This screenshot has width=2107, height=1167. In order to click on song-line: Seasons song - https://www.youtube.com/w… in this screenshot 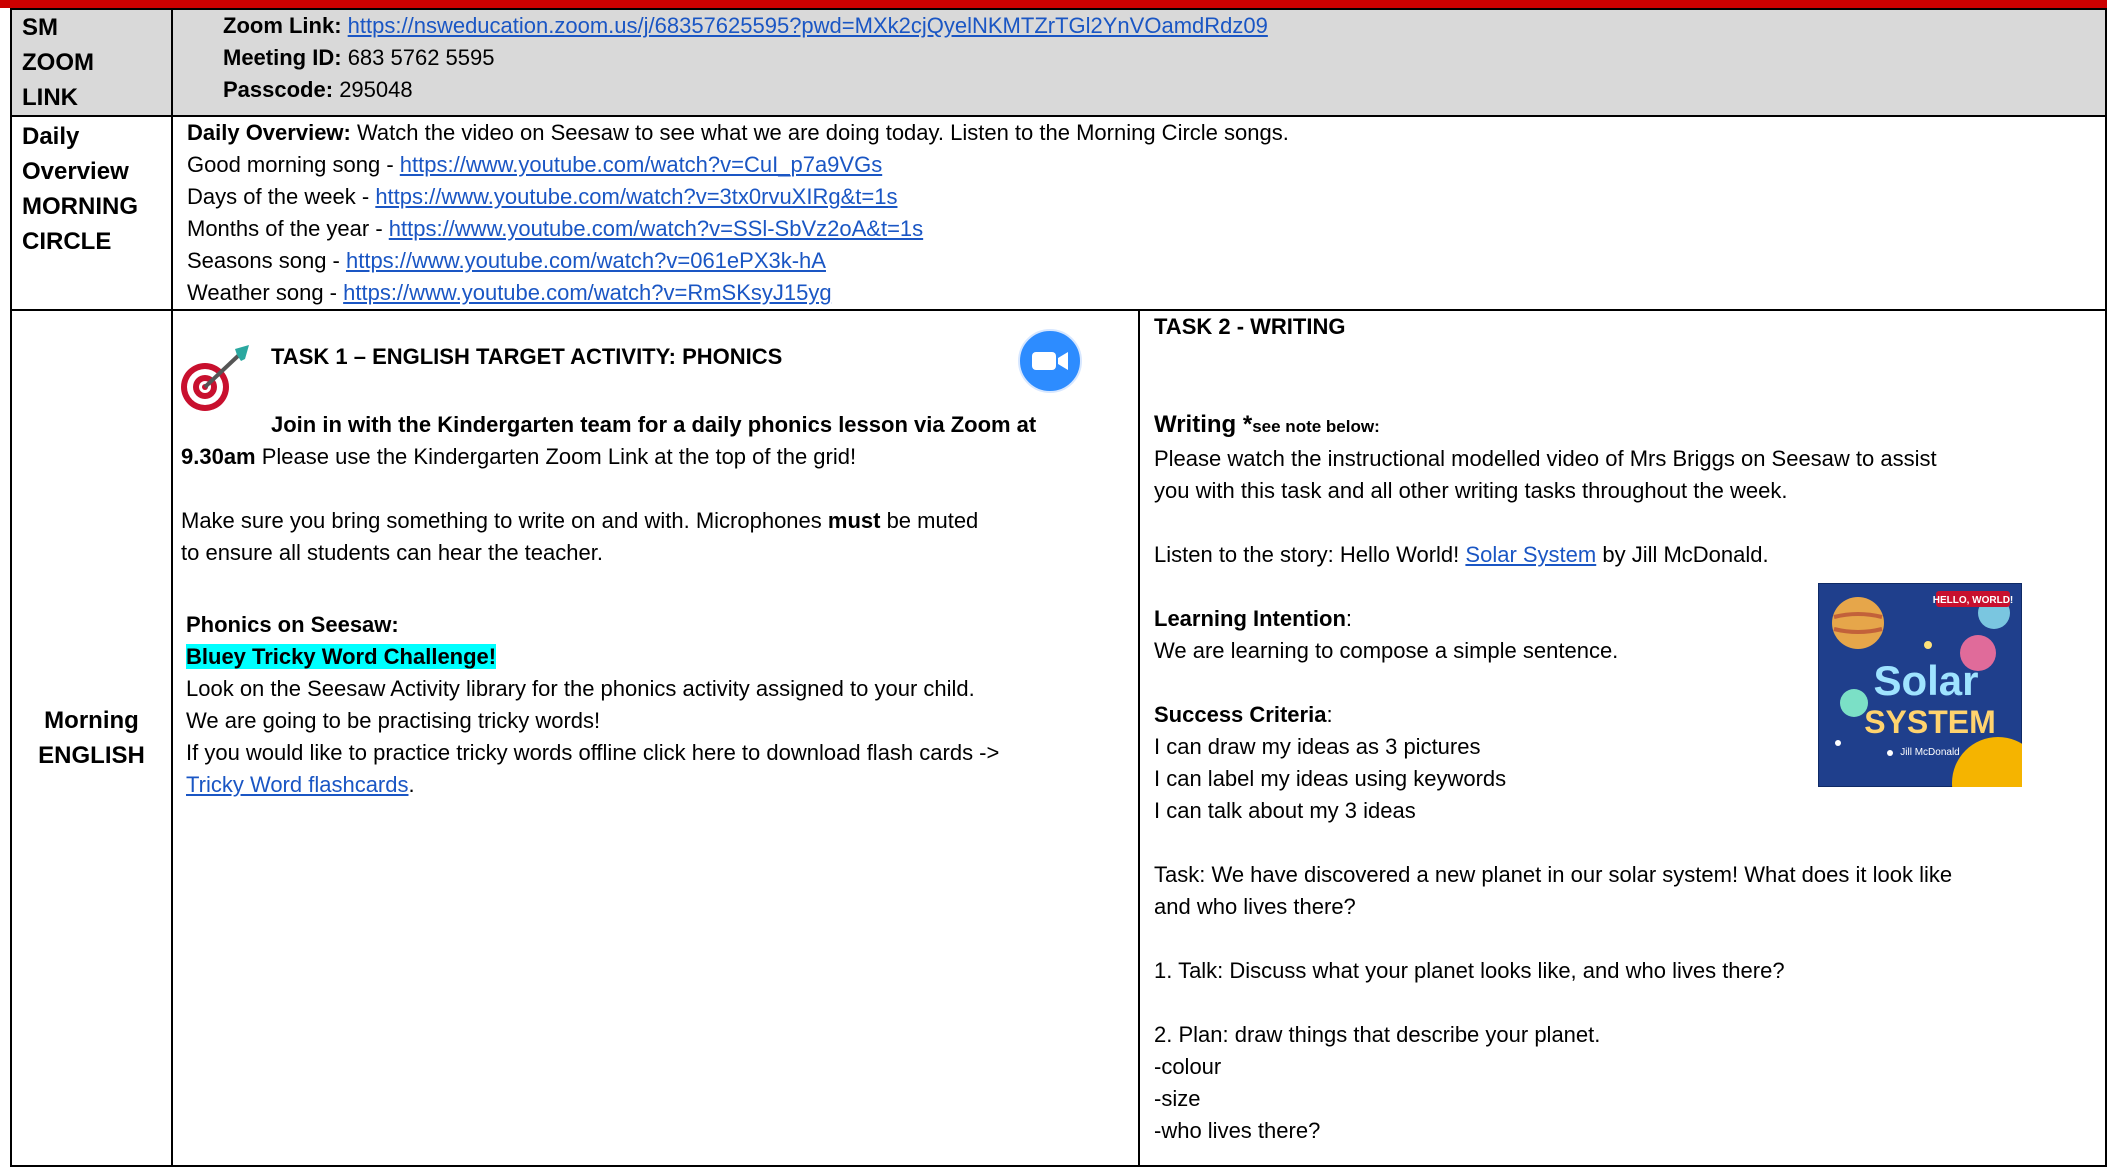, I will do `click(1146, 261)`.